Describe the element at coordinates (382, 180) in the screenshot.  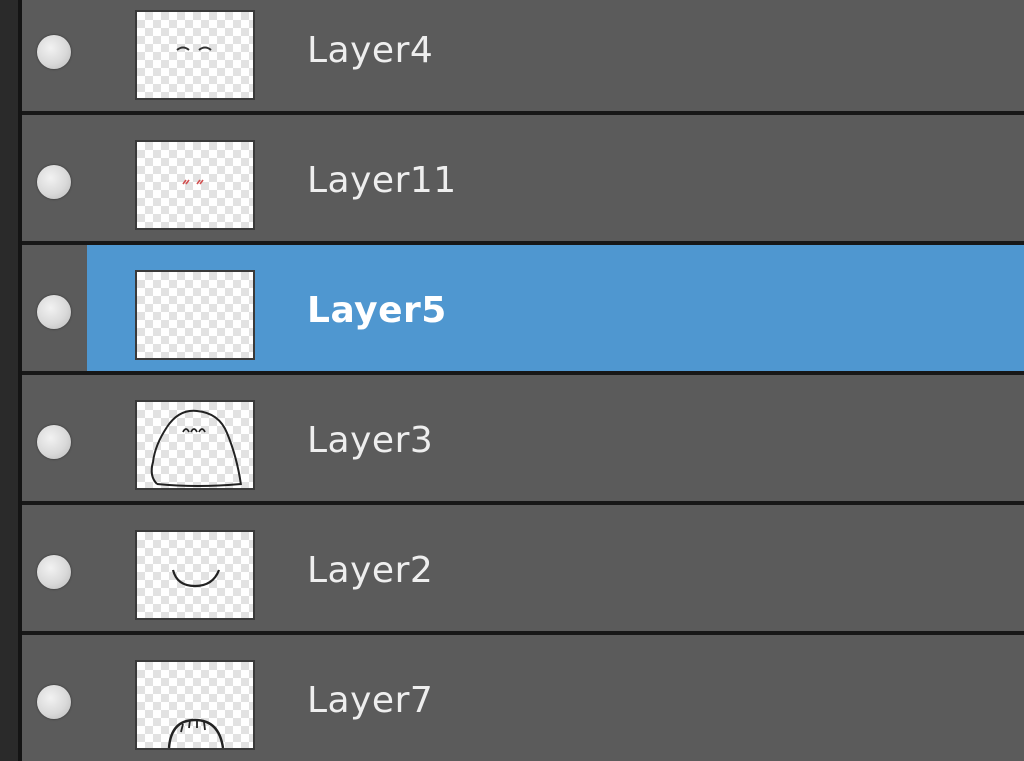
I see `layer-name: Layer11` at that location.